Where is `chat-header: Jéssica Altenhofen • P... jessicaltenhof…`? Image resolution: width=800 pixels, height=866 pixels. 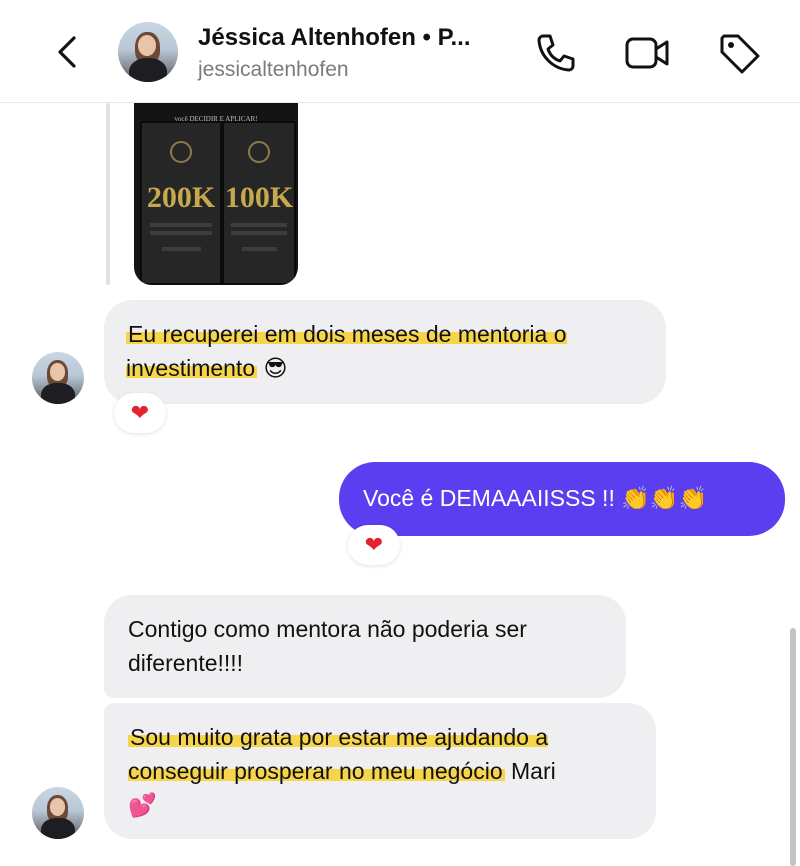 chat-header: Jéssica Altenhofen • P... jessicaltenhof… is located at coordinates (400, 51).